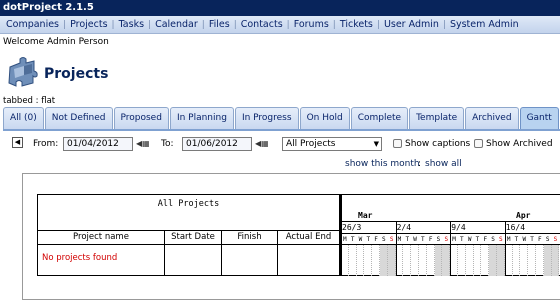  Describe the element at coordinates (23, 118) in the screenshot. I see `tab-all: All (0)` at that location.